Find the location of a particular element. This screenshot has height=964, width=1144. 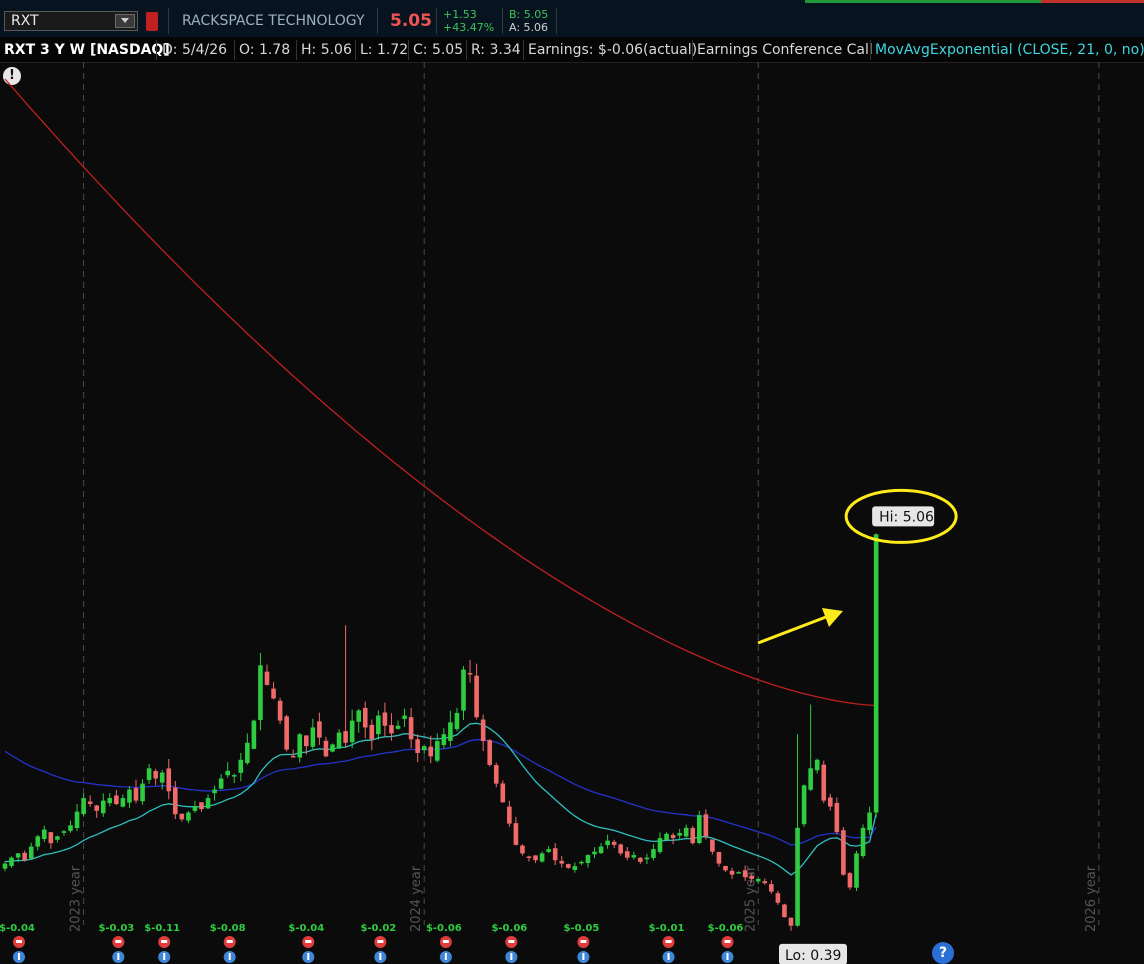

event-info: Earnings Conference Call is located at coordinates (785, 50).